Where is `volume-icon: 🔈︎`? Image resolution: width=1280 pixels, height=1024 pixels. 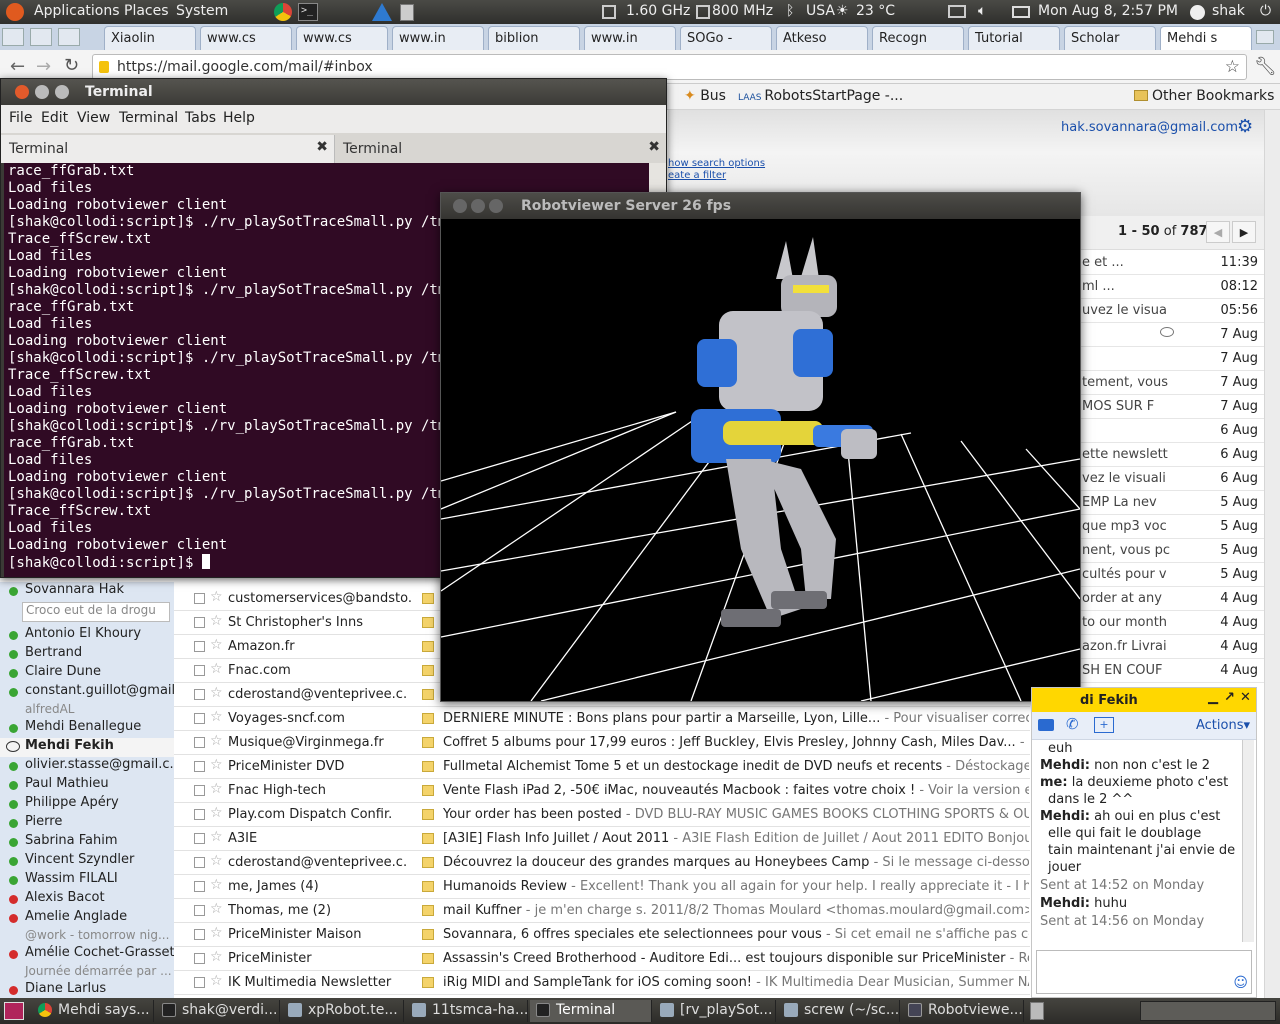 volume-icon: 🔈︎ is located at coordinates (982, 11).